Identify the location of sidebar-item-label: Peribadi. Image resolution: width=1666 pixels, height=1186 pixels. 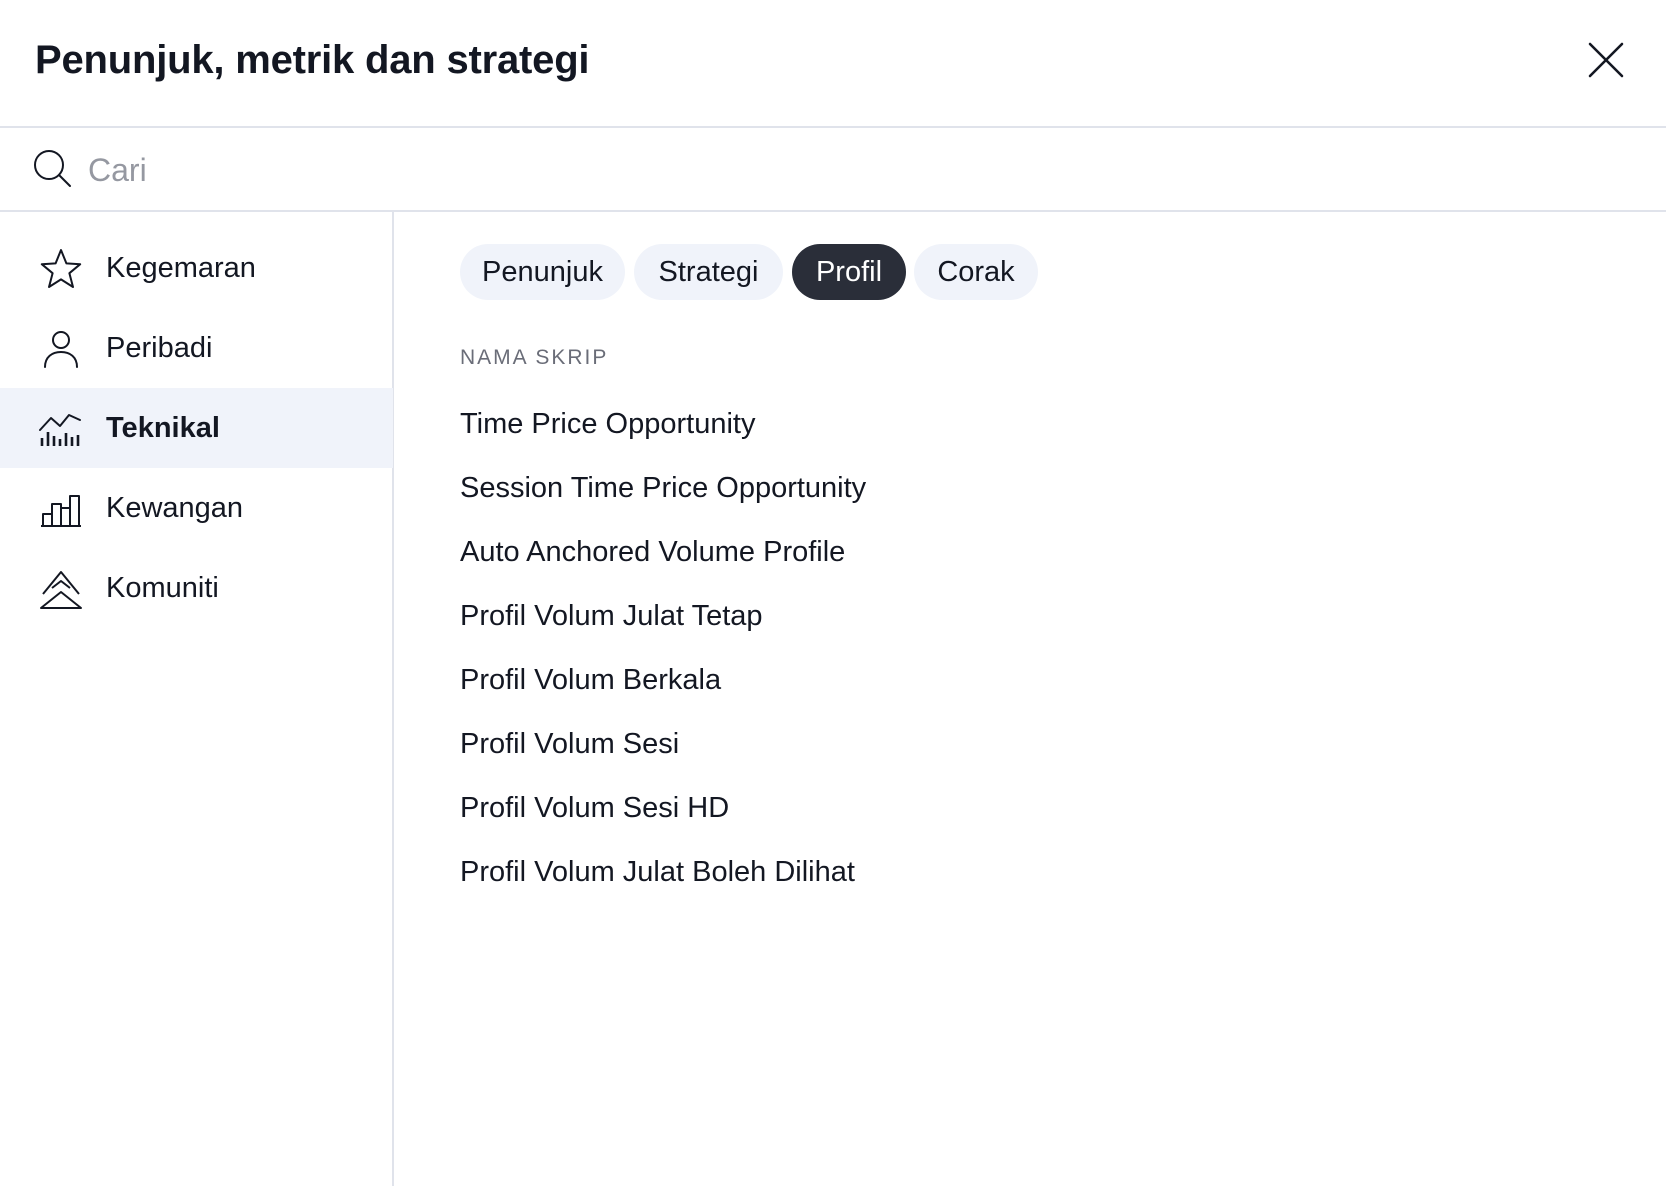
(159, 348).